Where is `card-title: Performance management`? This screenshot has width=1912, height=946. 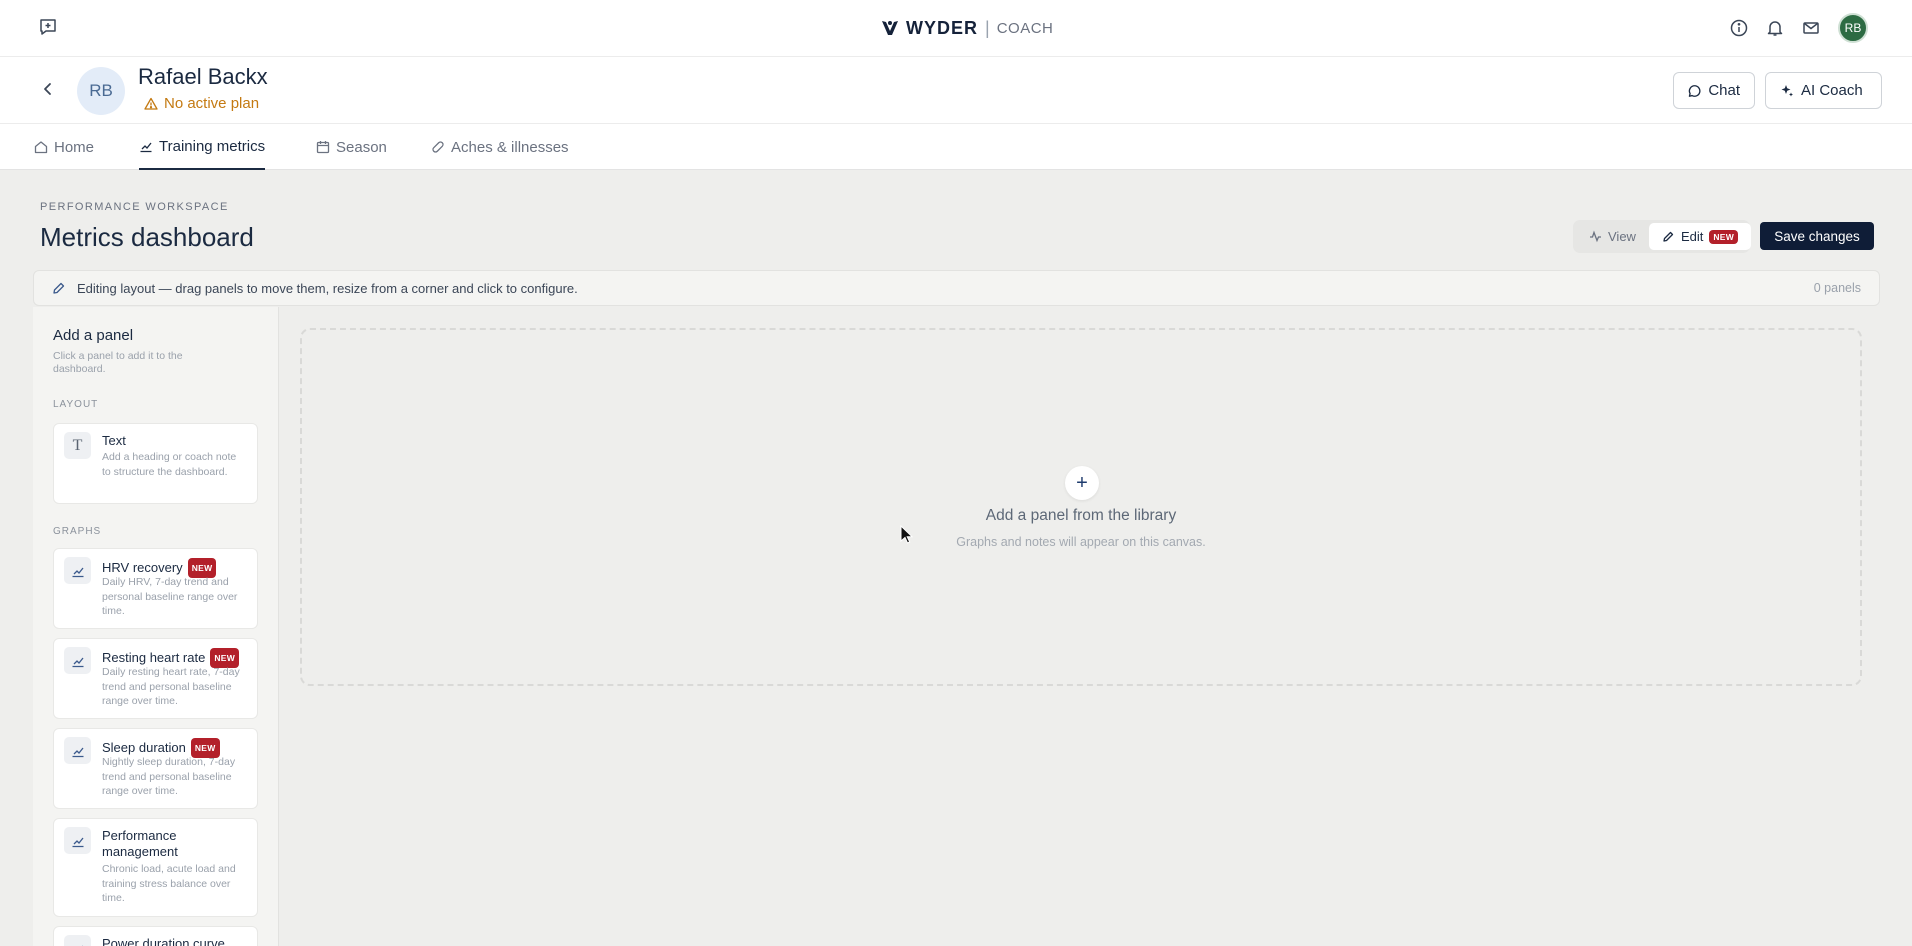
card-title: Performance management is located at coordinates (162, 844).